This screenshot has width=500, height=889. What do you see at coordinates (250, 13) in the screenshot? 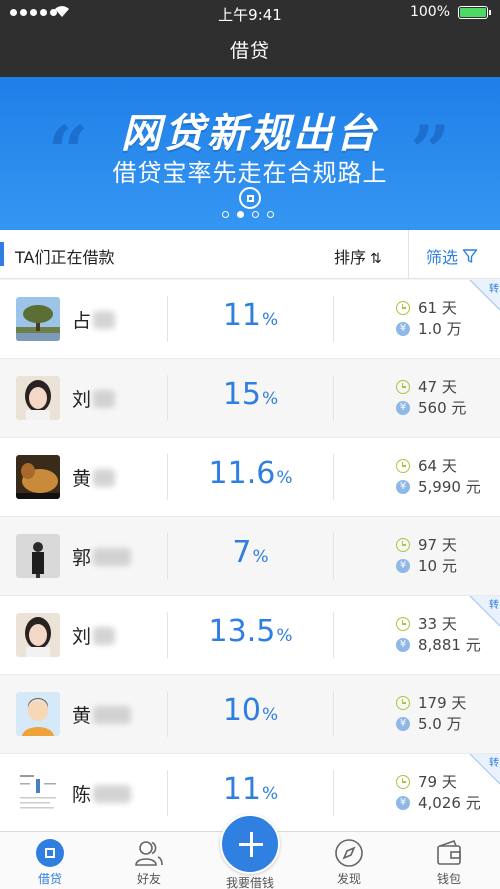
I see `status-bar: 上午9:41 100%` at bounding box center [250, 13].